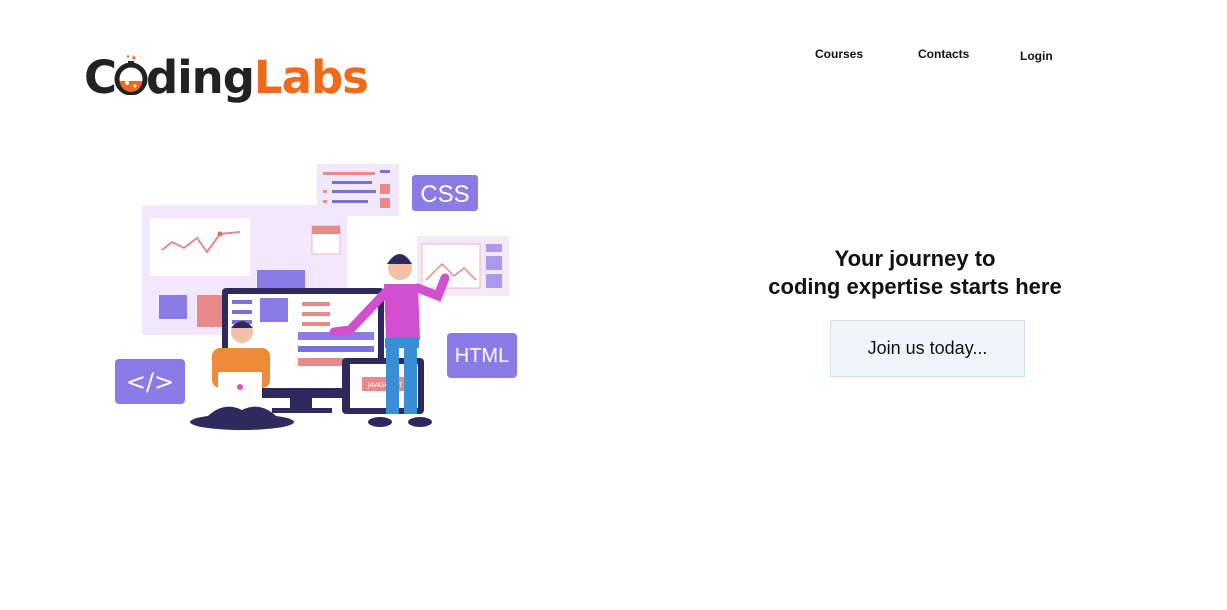 This screenshot has height=610, width=1227. I want to click on hero-illustration: CSS JAVASCRIPT HTML </>, so click(316, 297).